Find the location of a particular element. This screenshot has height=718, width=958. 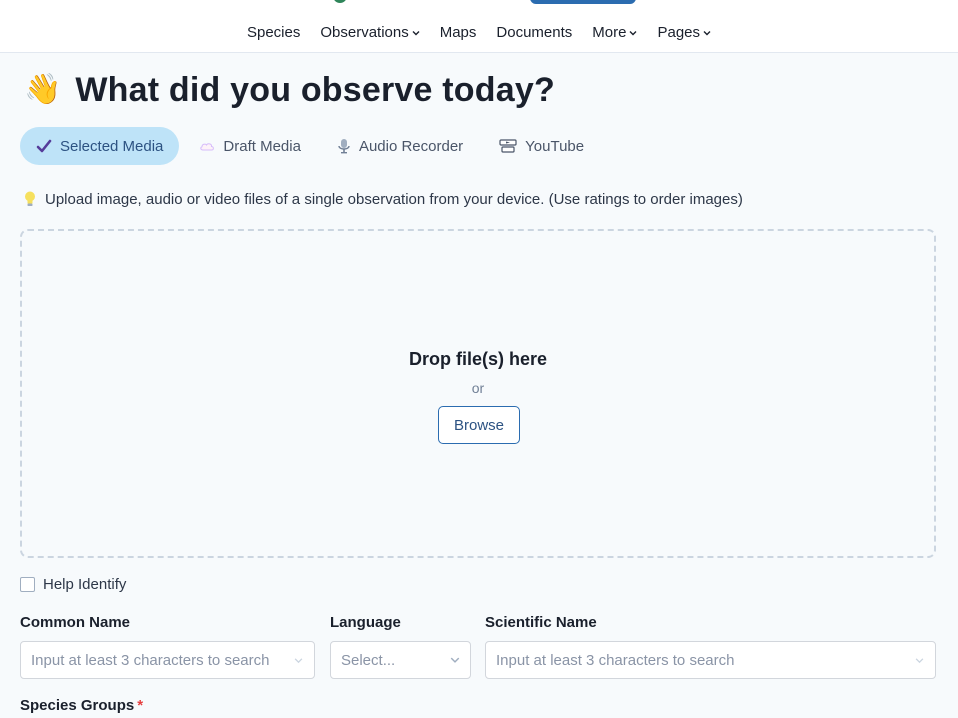

page-header: 👋 What did you observe today? is located at coordinates (289, 90).